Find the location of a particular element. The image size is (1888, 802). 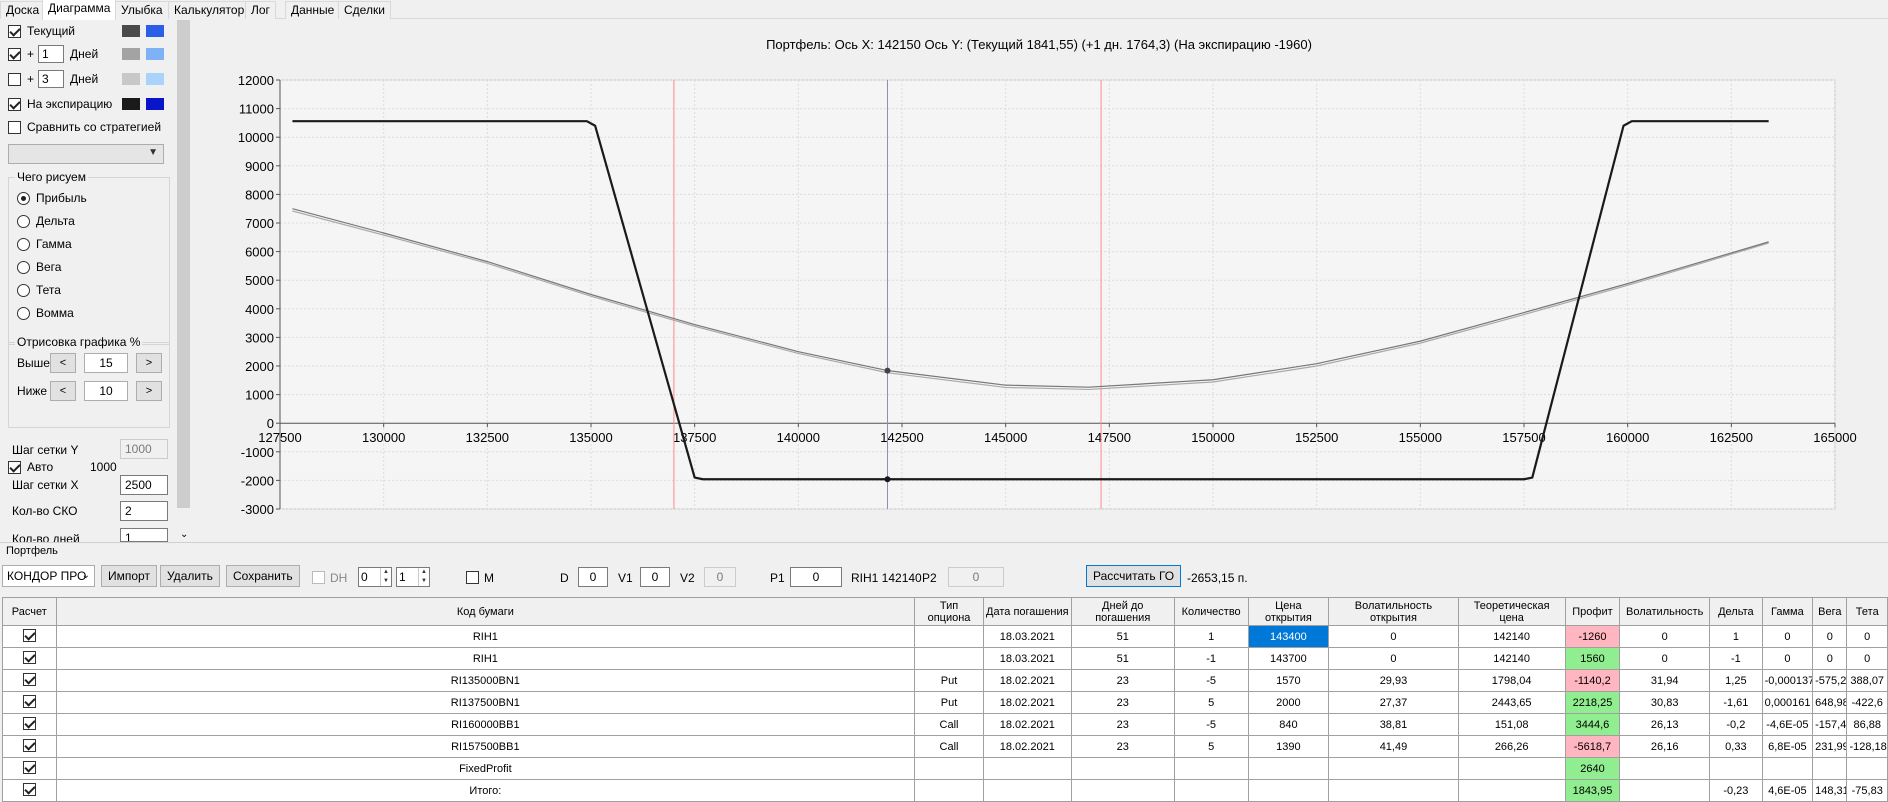

spin-arrows-icon: ▲ ▼ is located at coordinates (385, 577).